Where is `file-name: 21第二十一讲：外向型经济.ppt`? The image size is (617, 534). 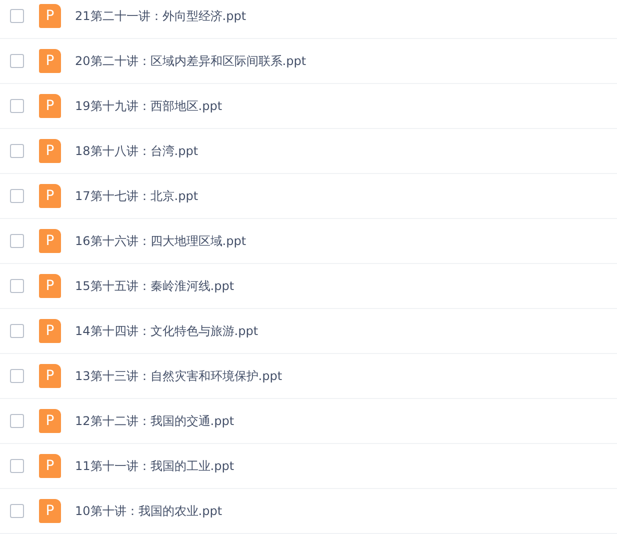
file-name: 21第二十一讲：外向型经济.ppt is located at coordinates (160, 16).